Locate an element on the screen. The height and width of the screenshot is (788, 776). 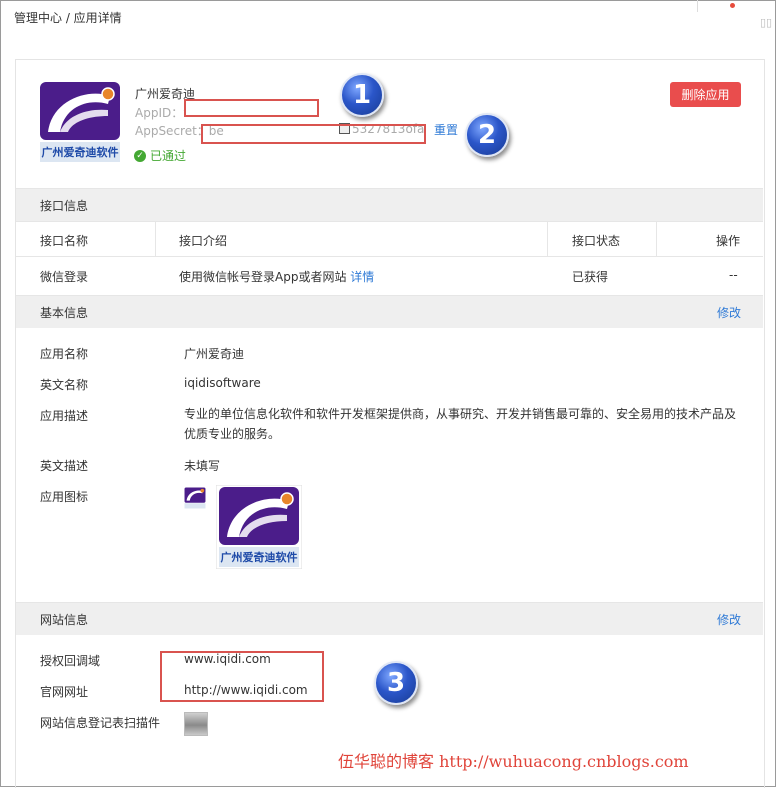
table-header-action: 操作 is located at coordinates (728, 241).